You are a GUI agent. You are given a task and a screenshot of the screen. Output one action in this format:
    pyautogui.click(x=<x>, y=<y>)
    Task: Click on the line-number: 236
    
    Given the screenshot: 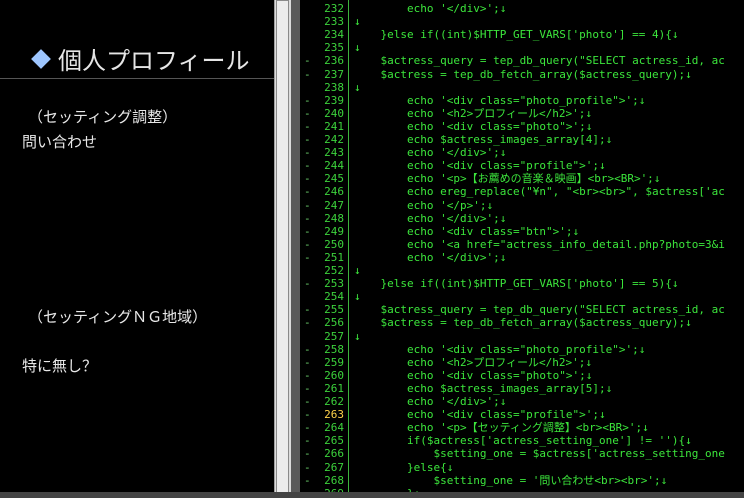 What is the action you would take?
    pyautogui.click(x=334, y=61)
    